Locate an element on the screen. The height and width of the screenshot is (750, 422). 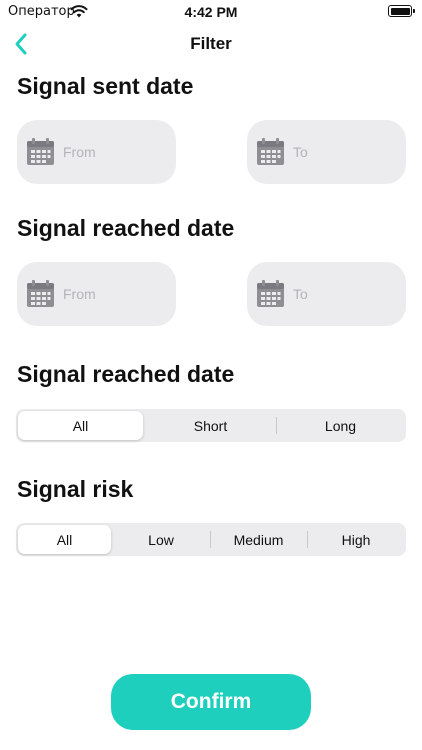
risk-segment-medium: Medium is located at coordinates (258, 539).